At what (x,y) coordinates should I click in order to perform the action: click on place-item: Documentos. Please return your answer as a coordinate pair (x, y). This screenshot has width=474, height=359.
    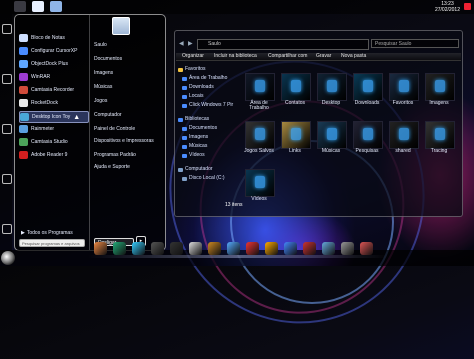
    Looking at the image, I should click on (108, 59).